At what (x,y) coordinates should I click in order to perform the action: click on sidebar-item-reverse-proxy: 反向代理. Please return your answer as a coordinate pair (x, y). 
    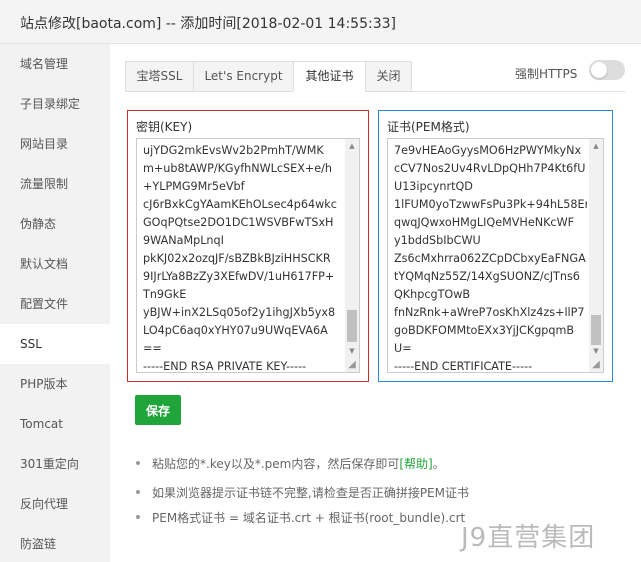
    Looking at the image, I should click on (55, 504).